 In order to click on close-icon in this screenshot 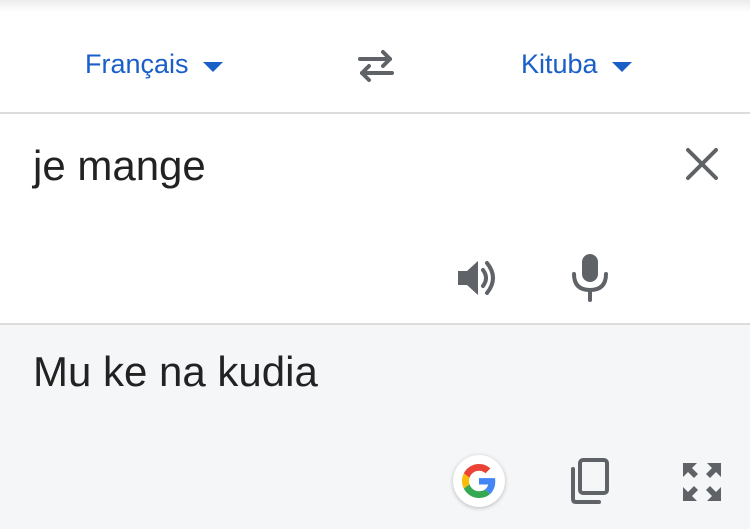, I will do `click(702, 164)`.